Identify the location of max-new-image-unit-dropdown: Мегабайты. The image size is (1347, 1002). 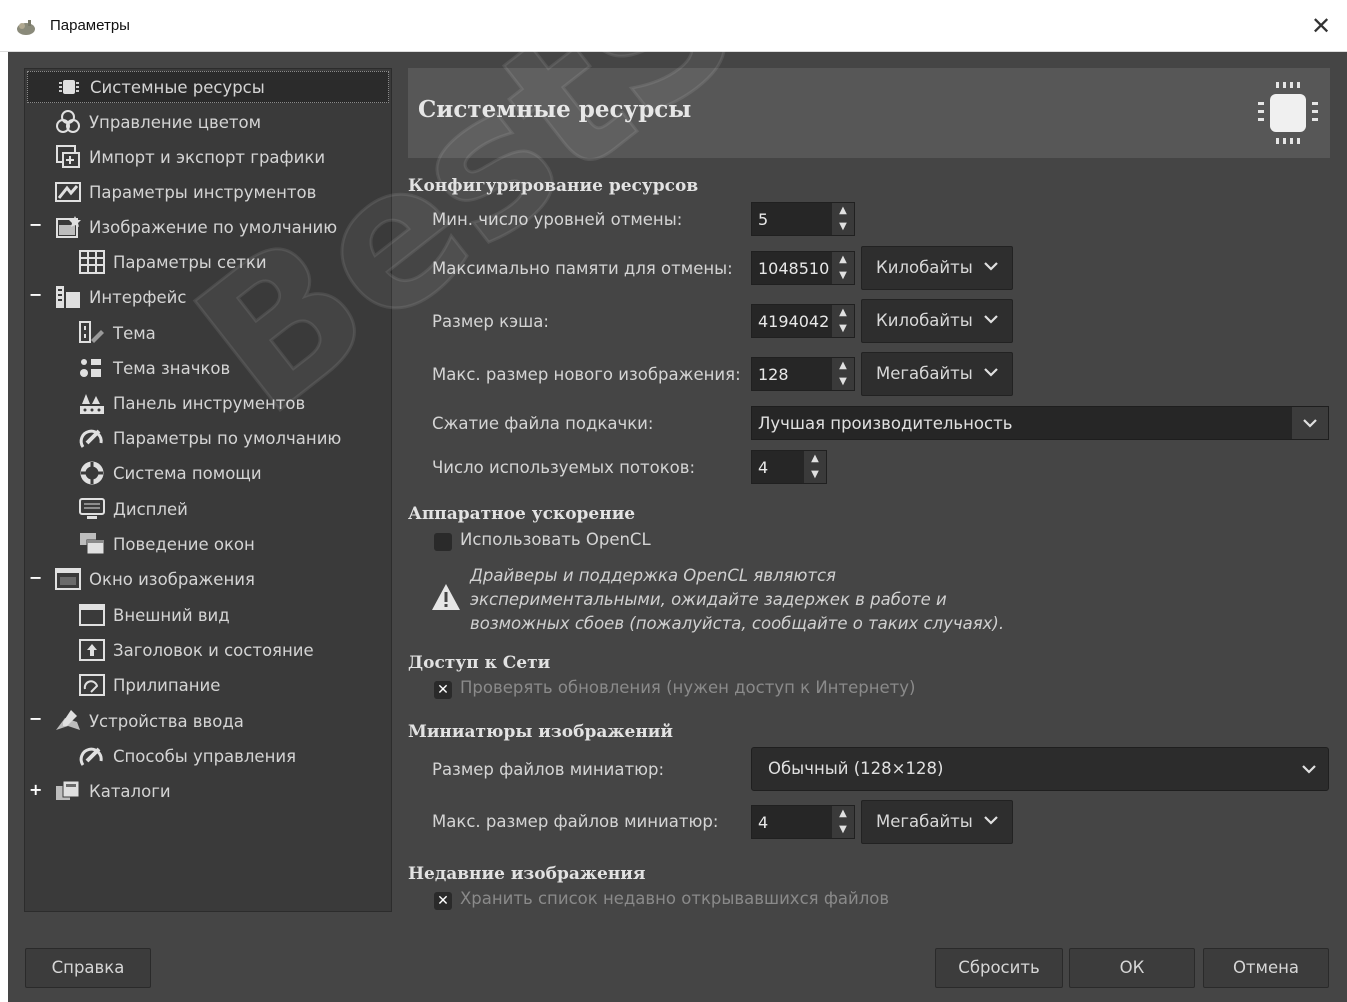
(937, 374).